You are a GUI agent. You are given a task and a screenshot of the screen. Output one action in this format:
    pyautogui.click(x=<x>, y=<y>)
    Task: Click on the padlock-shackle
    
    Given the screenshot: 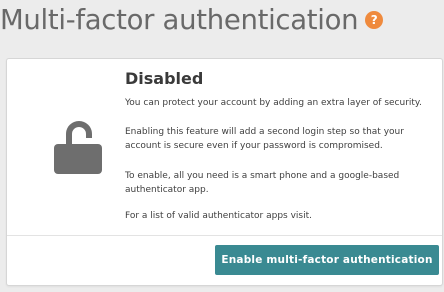 What is the action you would take?
    pyautogui.click(x=79, y=133)
    